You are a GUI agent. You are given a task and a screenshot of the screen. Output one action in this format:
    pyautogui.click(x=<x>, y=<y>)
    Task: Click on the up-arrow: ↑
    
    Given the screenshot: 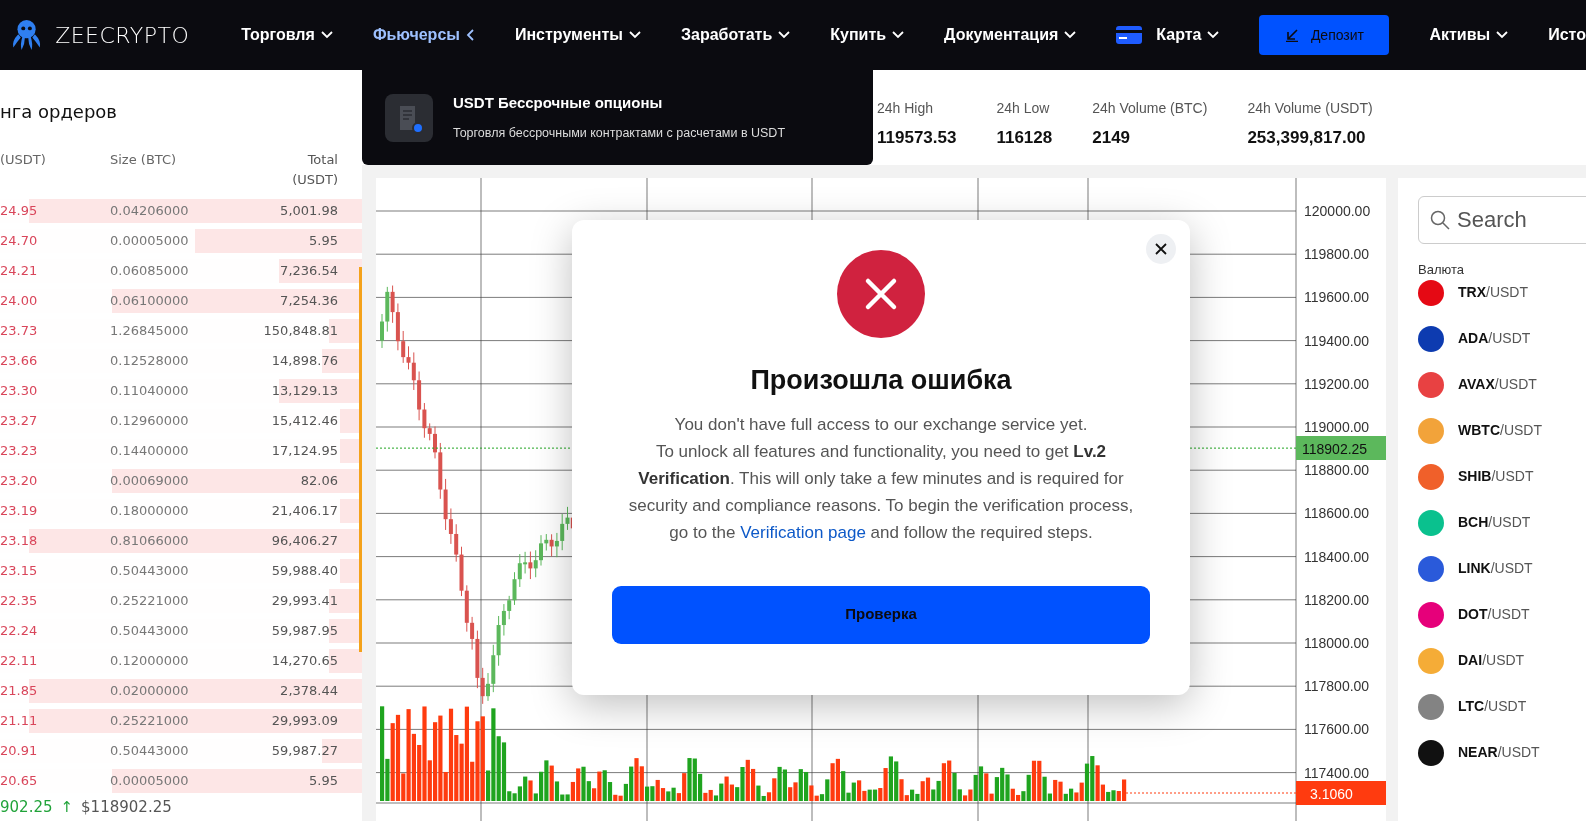 What is the action you would take?
    pyautogui.click(x=67, y=807)
    